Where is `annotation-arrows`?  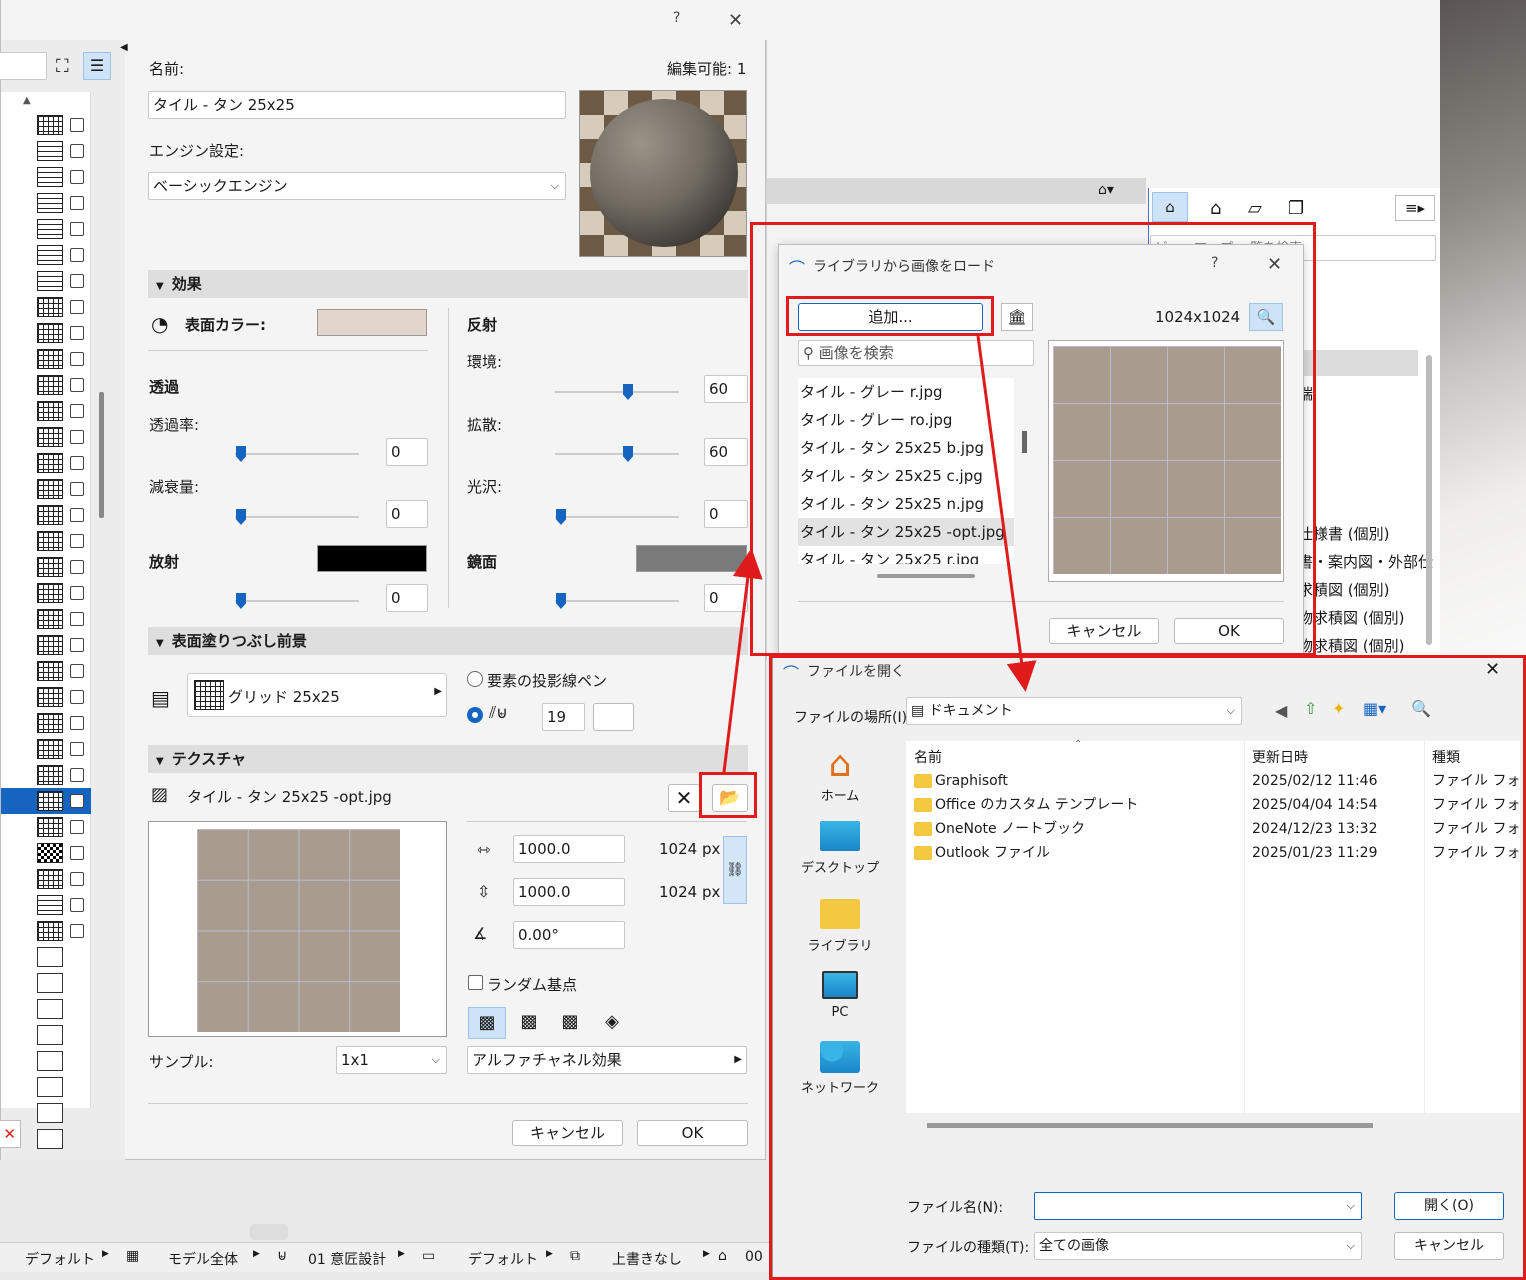 annotation-arrows is located at coordinates (879, 554).